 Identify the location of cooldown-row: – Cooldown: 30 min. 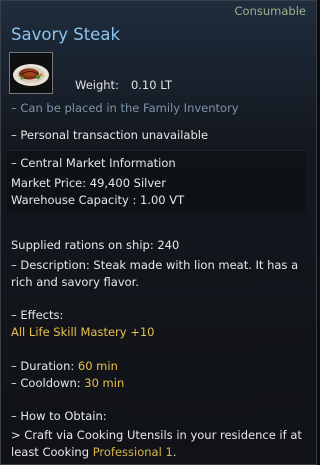
(67, 383).